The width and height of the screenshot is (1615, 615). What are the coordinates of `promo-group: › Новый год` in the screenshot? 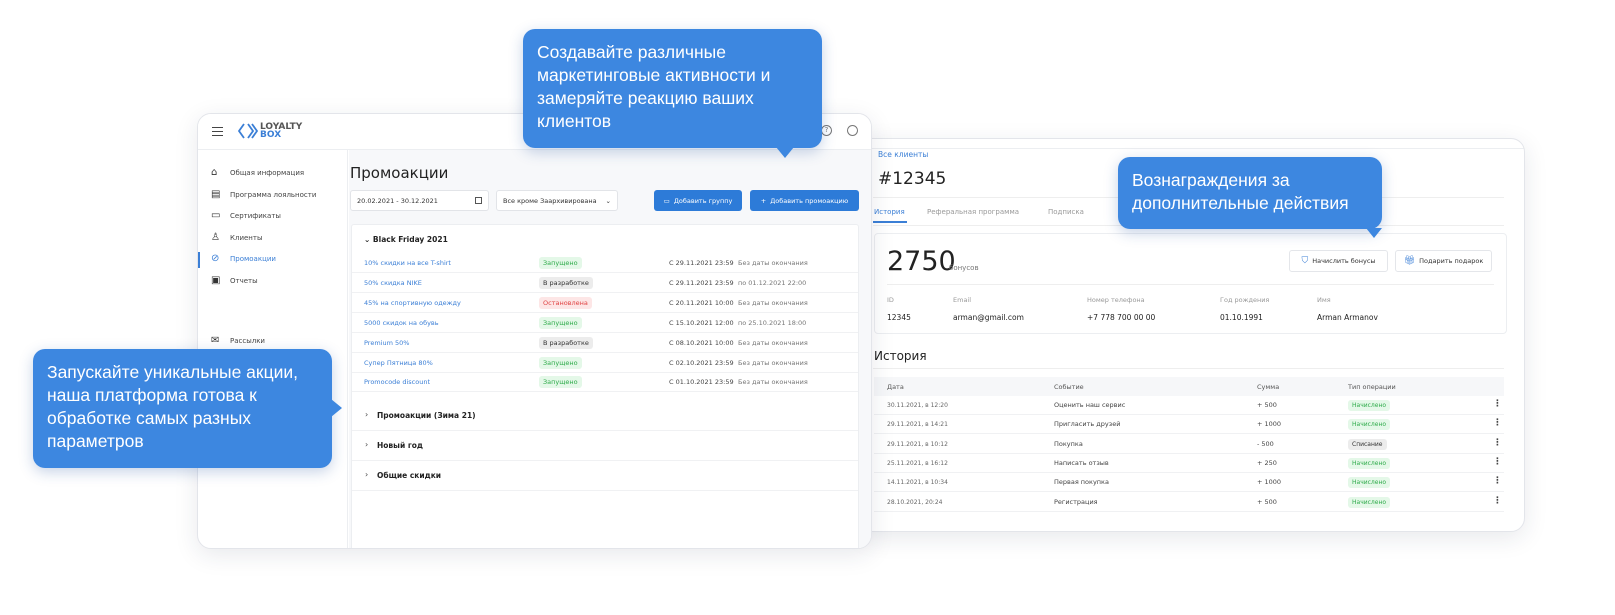 It's located at (605, 446).